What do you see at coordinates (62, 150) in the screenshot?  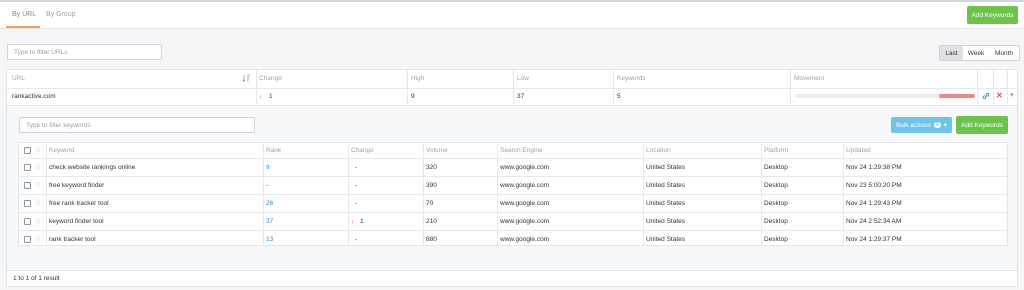 I see `header-keyword: Keyword` at bounding box center [62, 150].